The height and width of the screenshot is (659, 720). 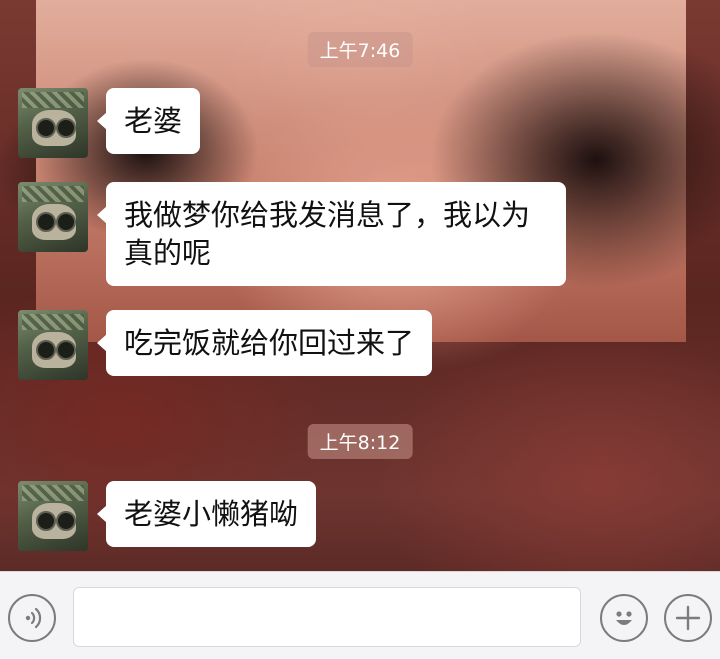 I want to click on message-row: 我做梦你给我发消息了，我以为真的呢, so click(x=292, y=234).